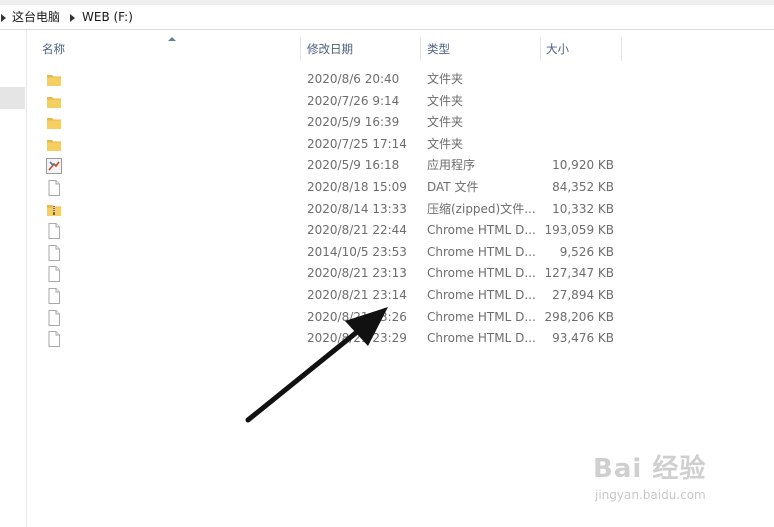 Image resolution: width=774 pixels, height=527 pixels. What do you see at coordinates (366, 326) in the screenshot?
I see `annotation-arrow-head` at bounding box center [366, 326].